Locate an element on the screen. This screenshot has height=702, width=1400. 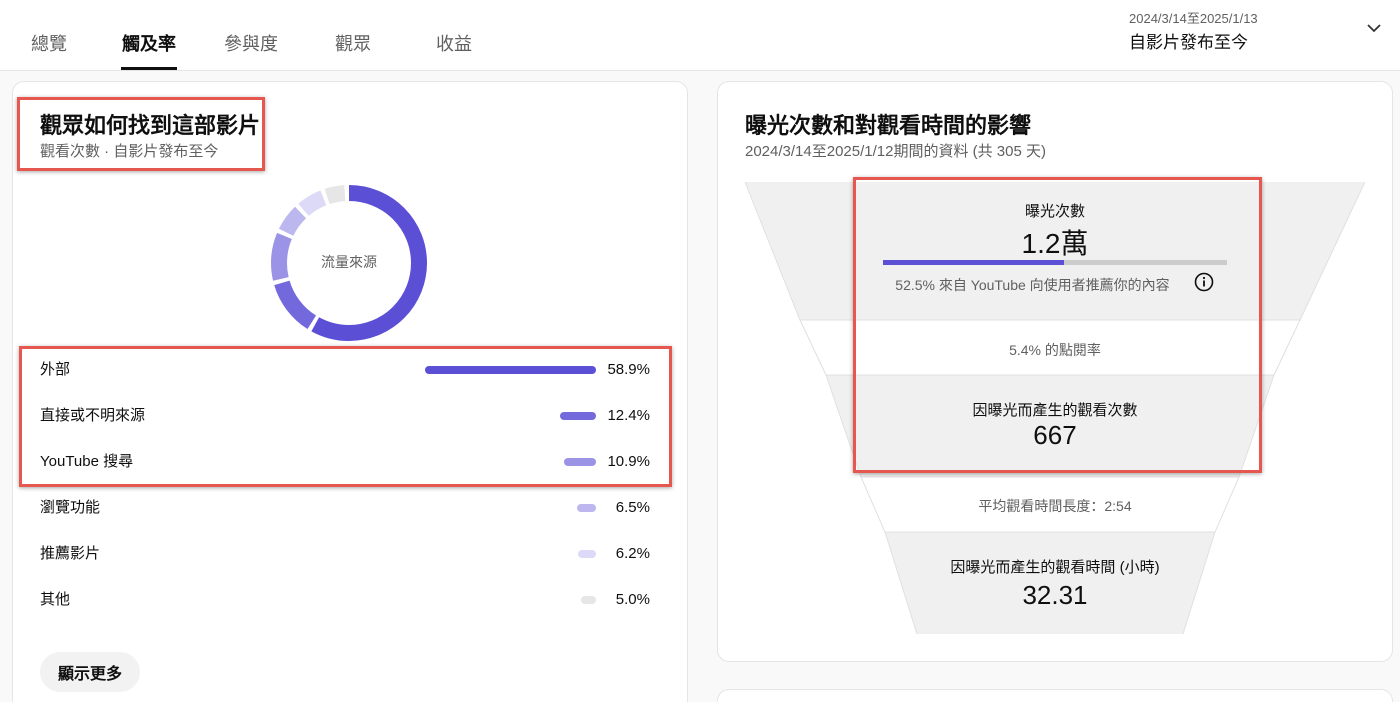
chevron-down-icon is located at coordinates (1374, 28).